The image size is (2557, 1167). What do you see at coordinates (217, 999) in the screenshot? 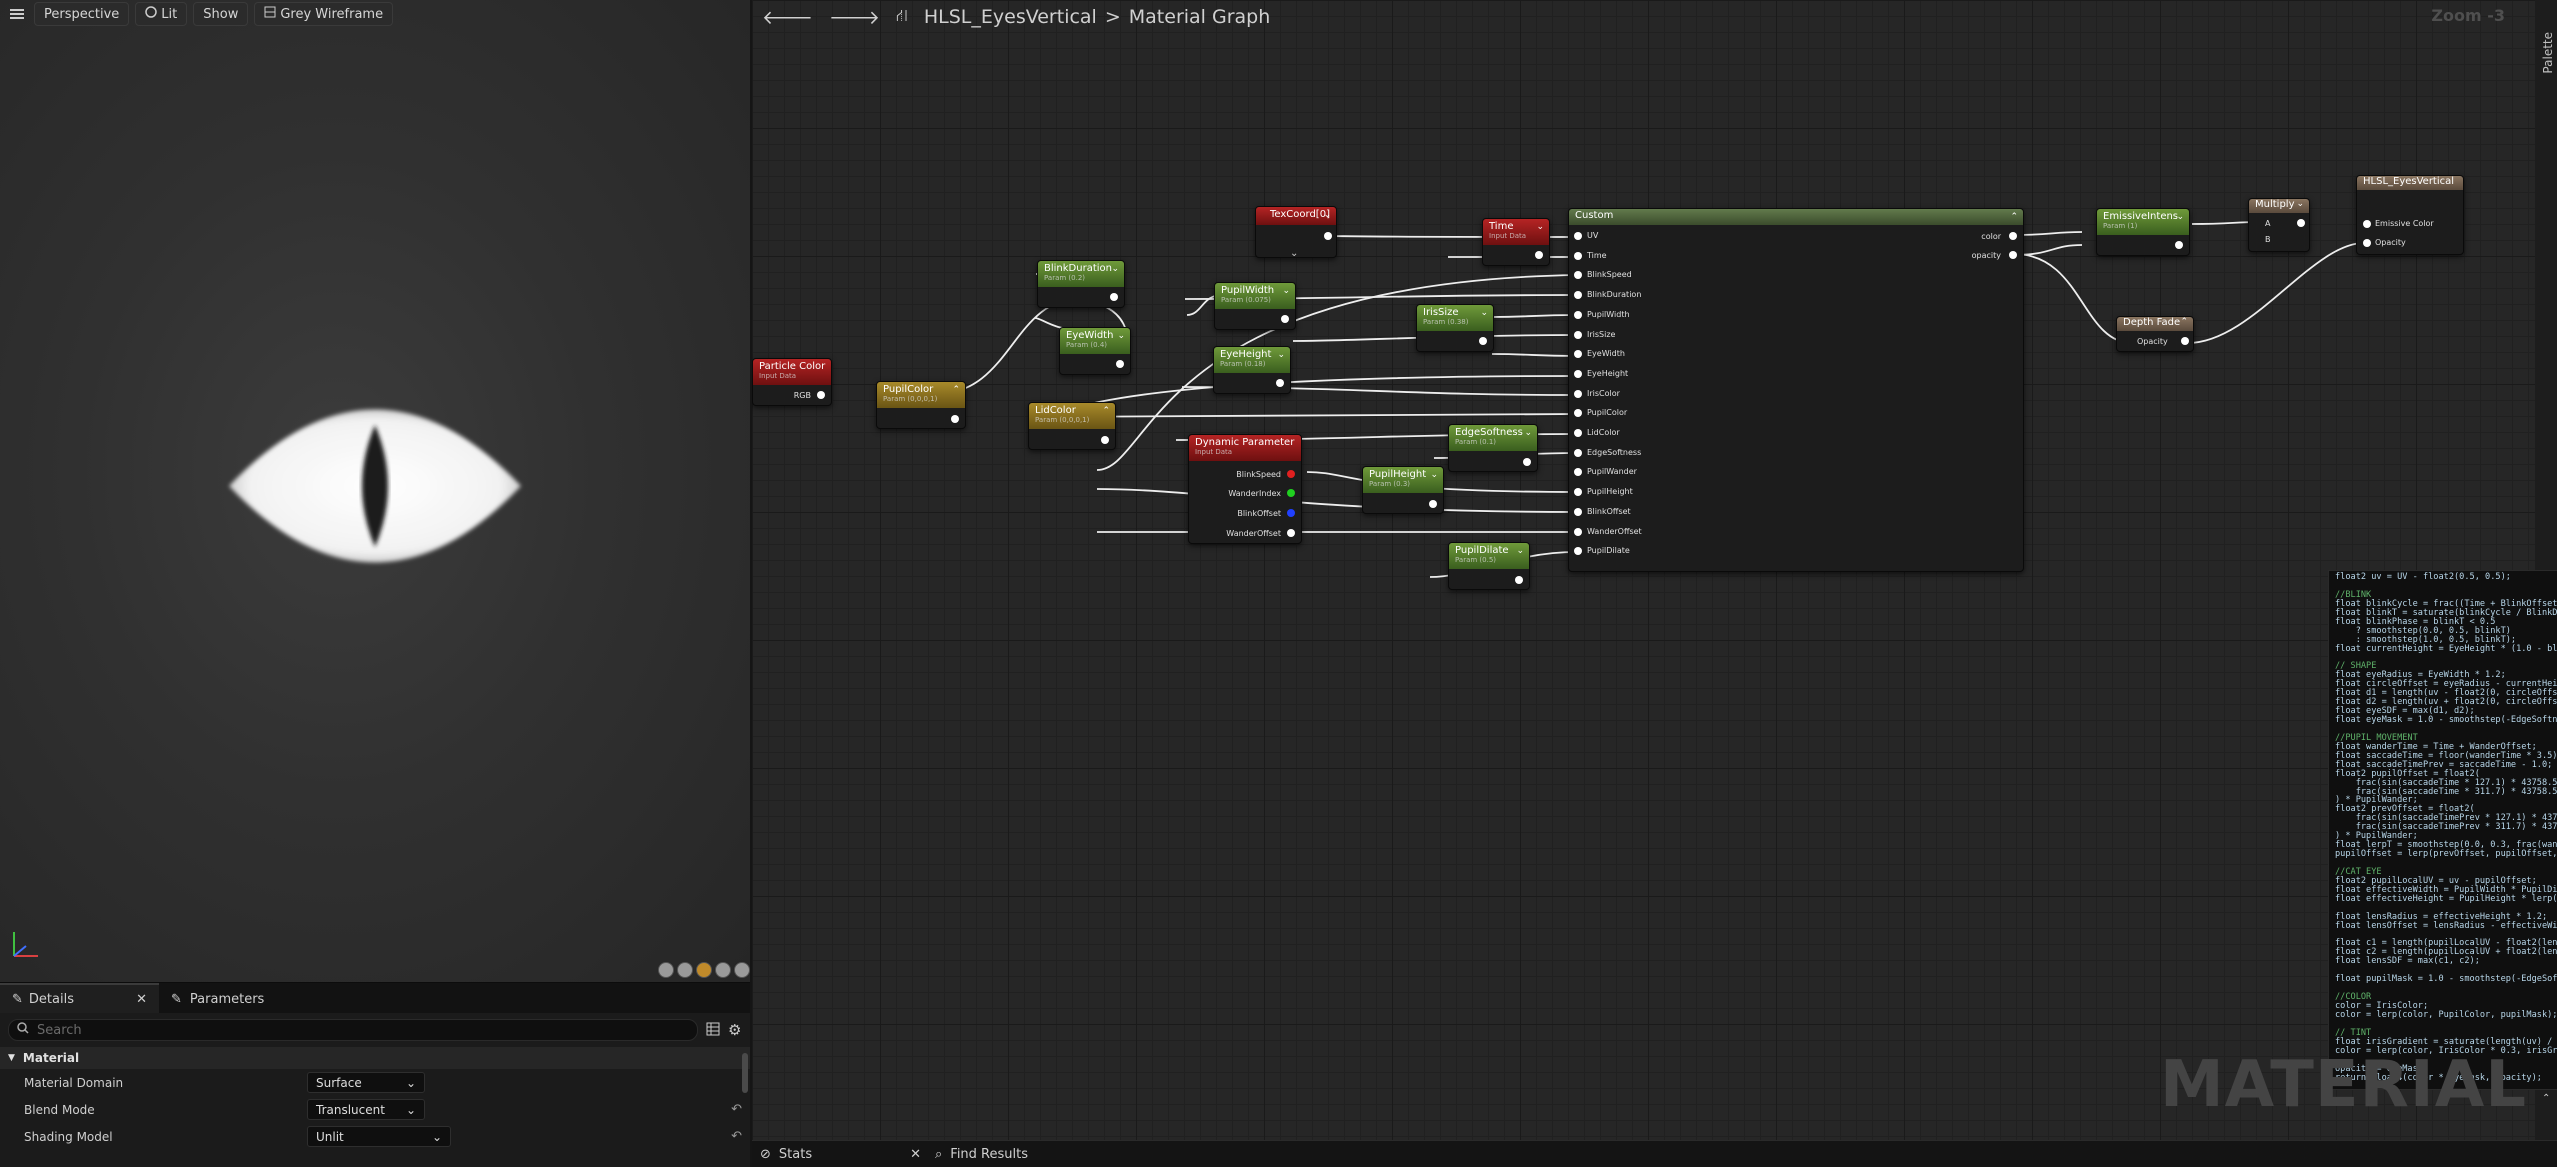
I see `tab-parameters: ✎ Parameters` at bounding box center [217, 999].